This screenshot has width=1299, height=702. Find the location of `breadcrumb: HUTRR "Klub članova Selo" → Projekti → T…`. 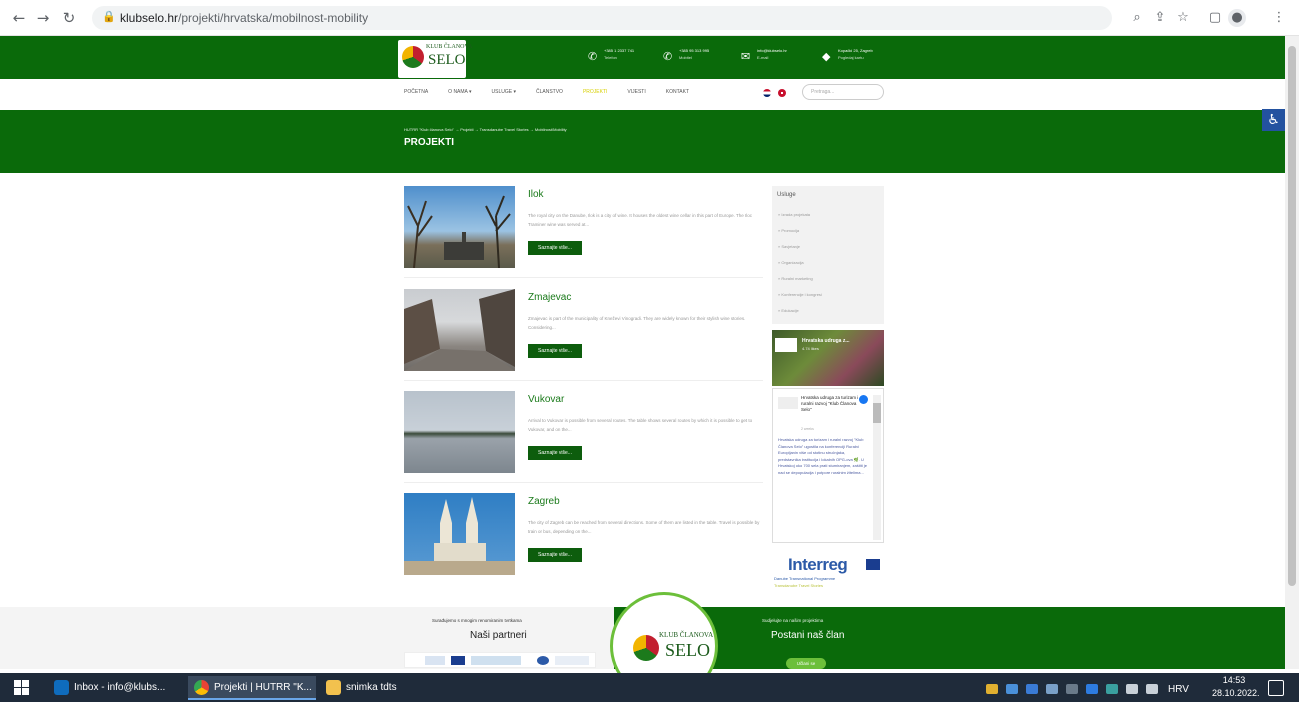

breadcrumb: HUTRR "Klub članova Selo" → Projekti → T… is located at coordinates (485, 129).